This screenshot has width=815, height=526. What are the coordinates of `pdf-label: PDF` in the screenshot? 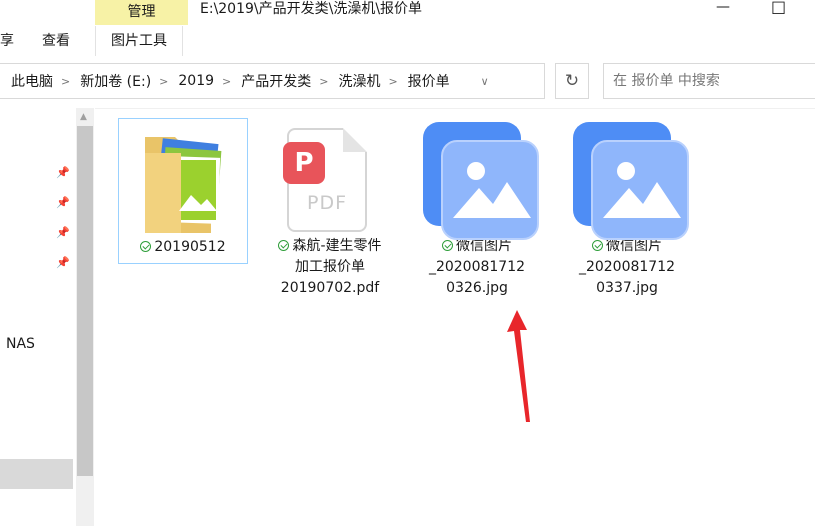 It's located at (327, 203).